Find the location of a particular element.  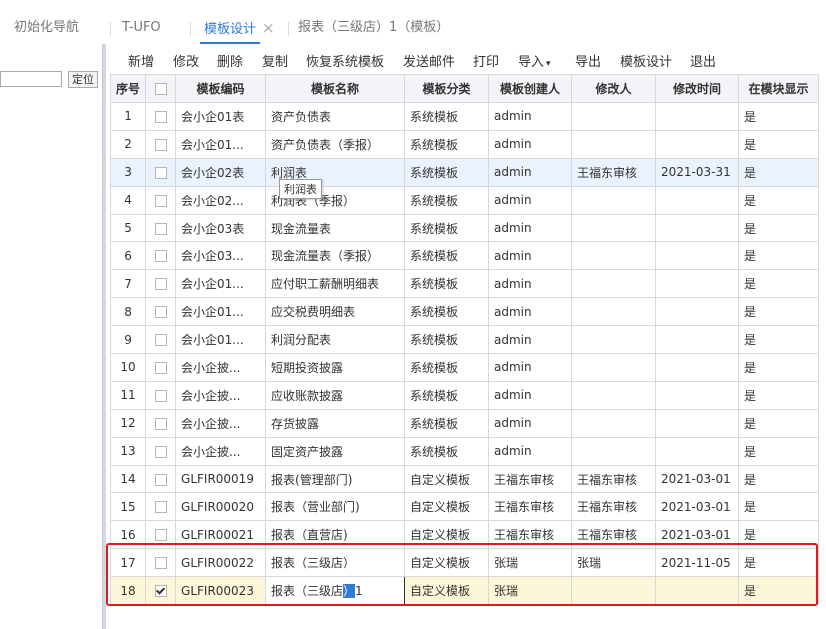

delete-button: 删除 is located at coordinates (230, 60).